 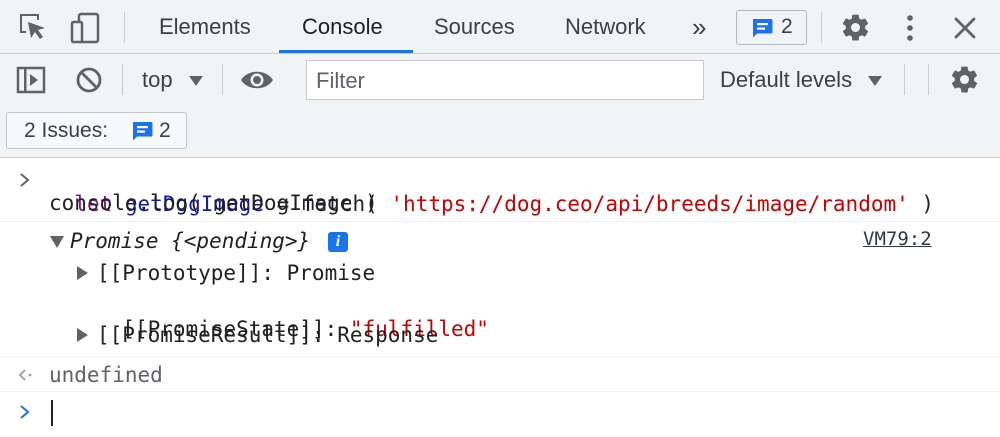 I want to click on device-toolbar-icon, so click(x=86, y=28).